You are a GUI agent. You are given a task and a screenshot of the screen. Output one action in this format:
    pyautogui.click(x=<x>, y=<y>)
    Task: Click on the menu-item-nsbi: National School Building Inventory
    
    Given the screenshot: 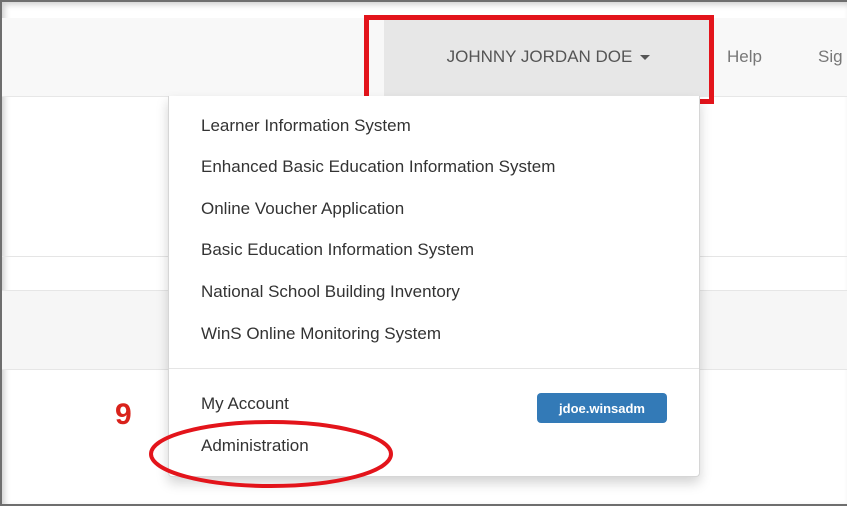 What is the action you would take?
    pyautogui.click(x=330, y=292)
    